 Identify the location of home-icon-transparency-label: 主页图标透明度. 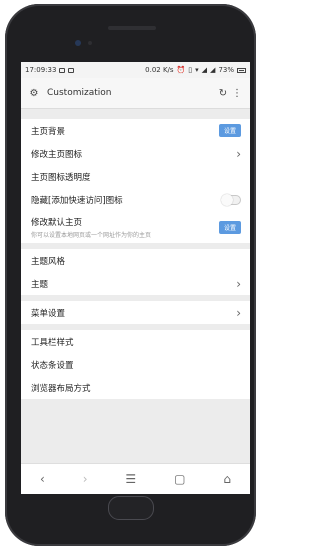
(61, 177).